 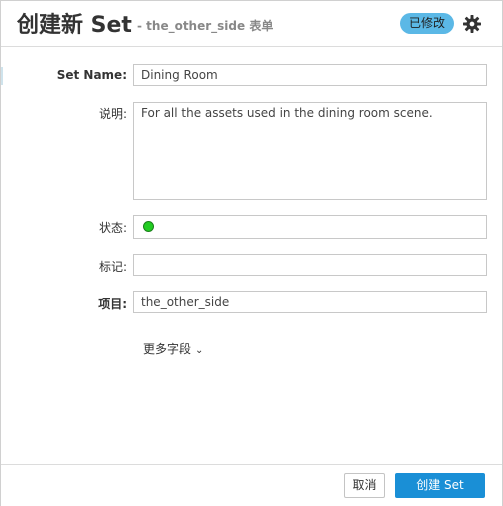 What do you see at coordinates (199, 350) in the screenshot?
I see `chevron-down-icon: ⌄` at bounding box center [199, 350].